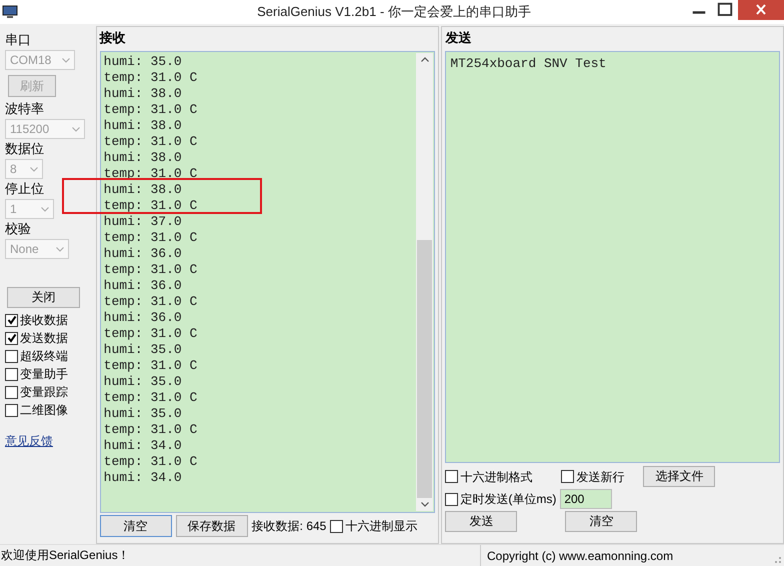  I want to click on checkbox-label: 超级终端, so click(44, 356).